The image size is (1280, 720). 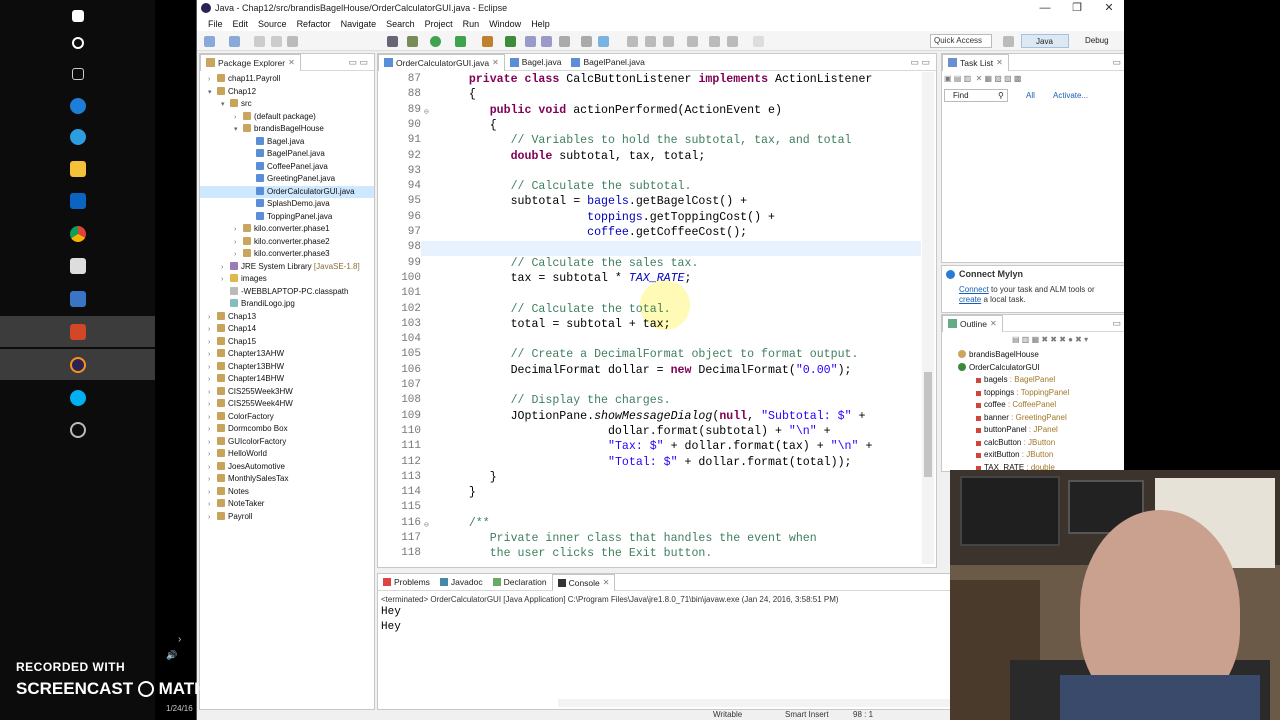 What do you see at coordinates (287, 479) in the screenshot?
I see `tree-item: › MonthlySalesTax` at bounding box center [287, 479].